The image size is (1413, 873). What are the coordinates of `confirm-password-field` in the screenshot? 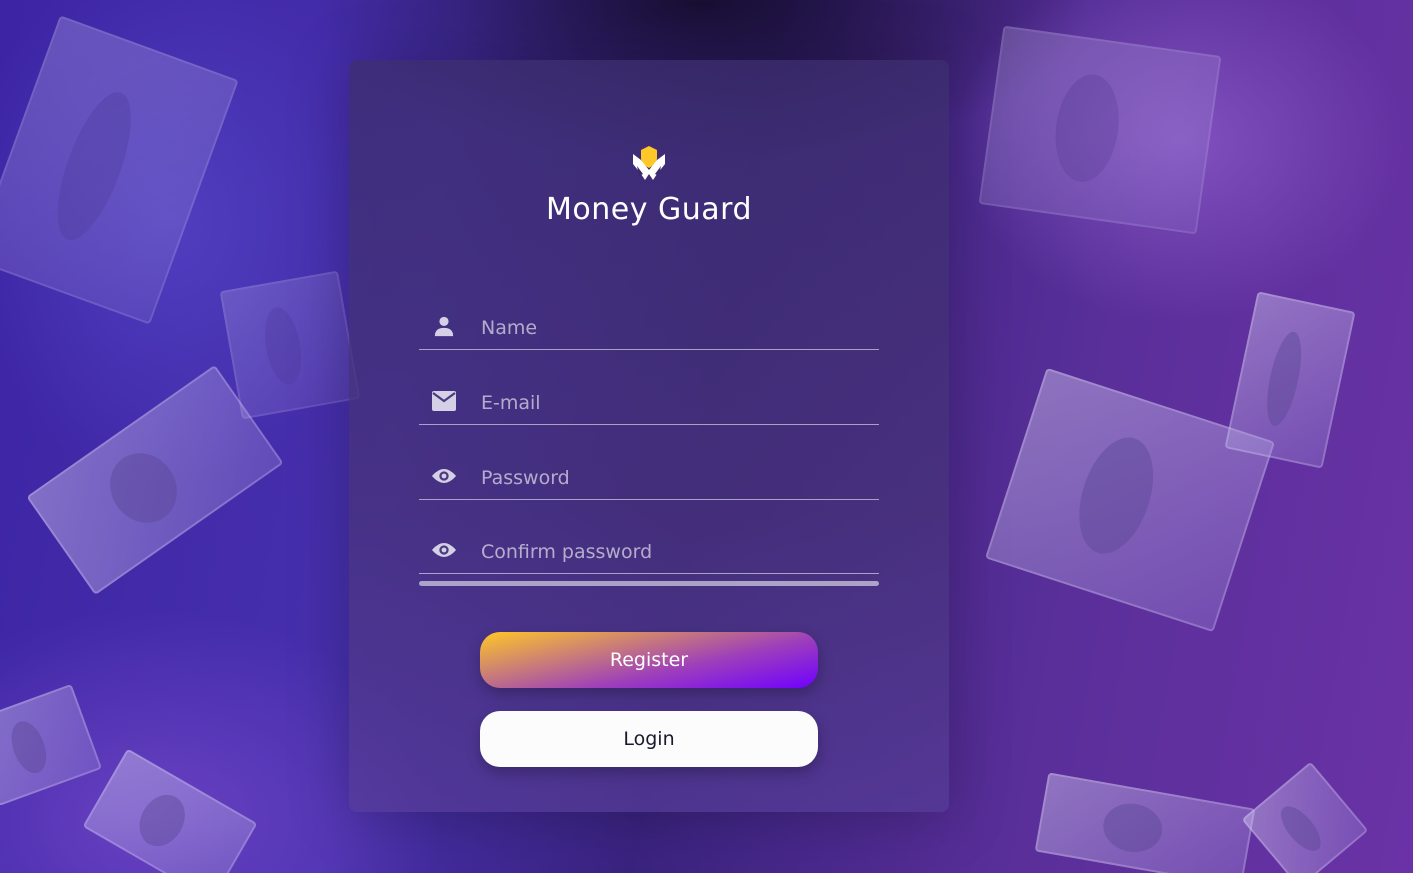 It's located at (649, 553).